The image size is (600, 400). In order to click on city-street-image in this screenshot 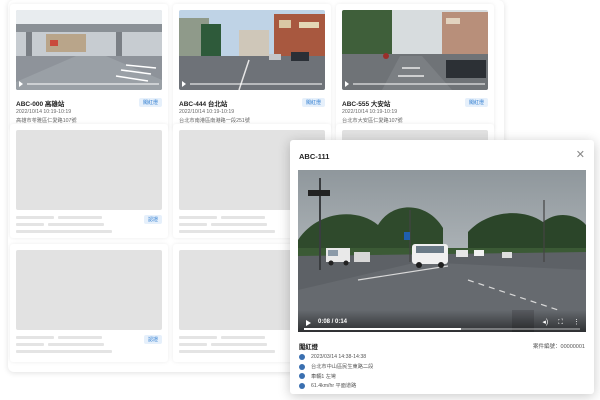, I will do `click(252, 50)`.